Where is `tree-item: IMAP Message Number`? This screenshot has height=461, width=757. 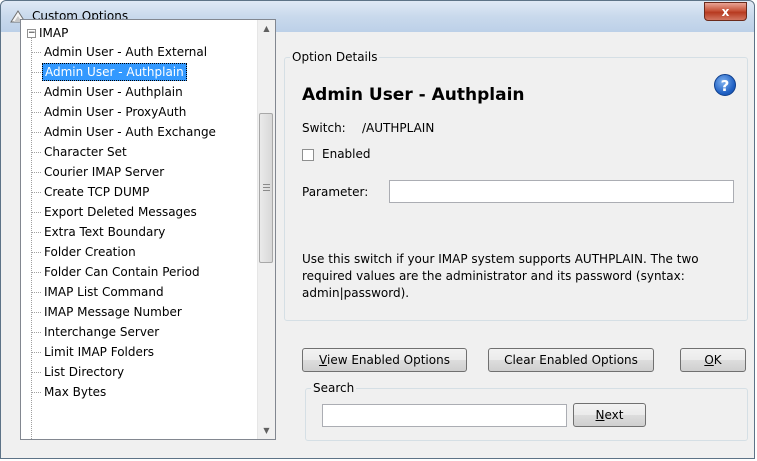
tree-item: IMAP Message Number is located at coordinates (107, 312).